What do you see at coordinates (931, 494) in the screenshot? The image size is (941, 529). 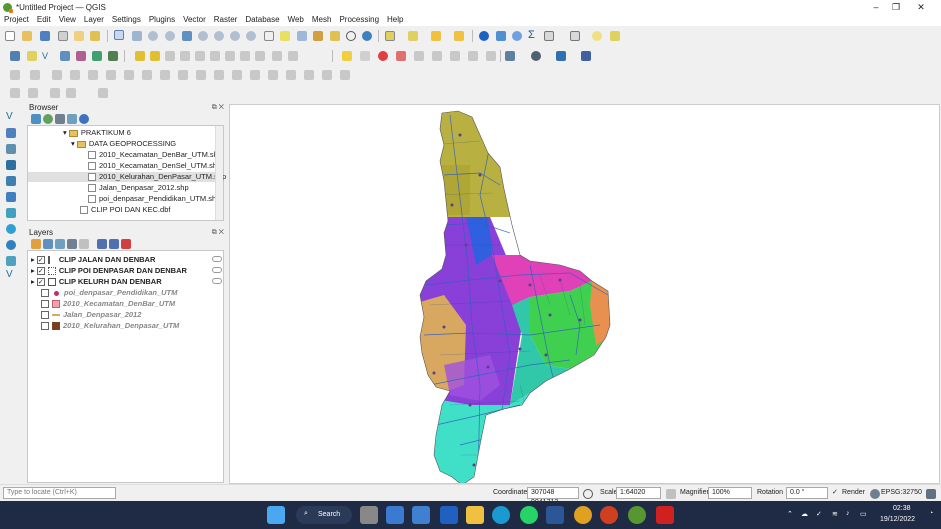 I see `messages-icon` at bounding box center [931, 494].